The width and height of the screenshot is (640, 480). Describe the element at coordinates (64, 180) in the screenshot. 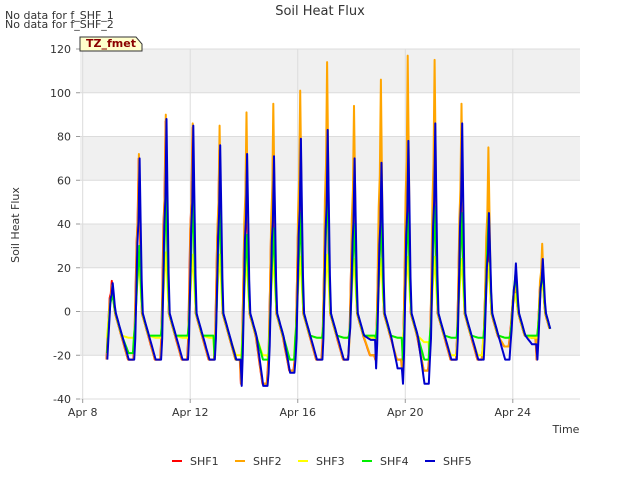

I see `y-tick-label: 60` at that location.